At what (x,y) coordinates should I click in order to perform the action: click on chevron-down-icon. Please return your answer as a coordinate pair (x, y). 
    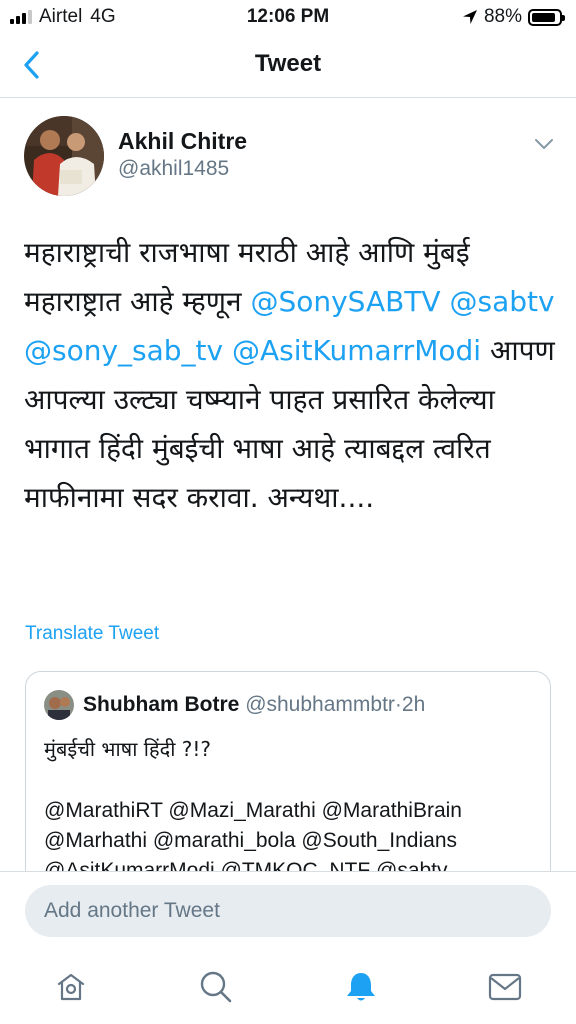
    Looking at the image, I should click on (544, 144).